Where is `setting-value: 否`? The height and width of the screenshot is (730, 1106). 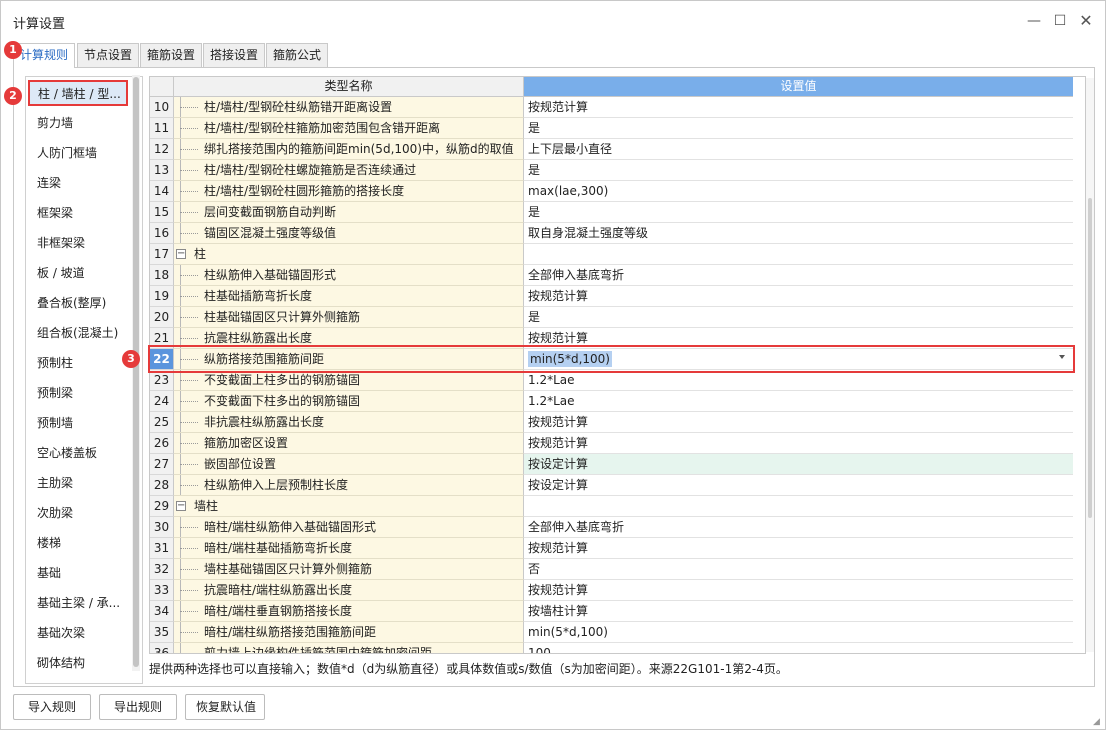 setting-value: 否 is located at coordinates (798, 569).